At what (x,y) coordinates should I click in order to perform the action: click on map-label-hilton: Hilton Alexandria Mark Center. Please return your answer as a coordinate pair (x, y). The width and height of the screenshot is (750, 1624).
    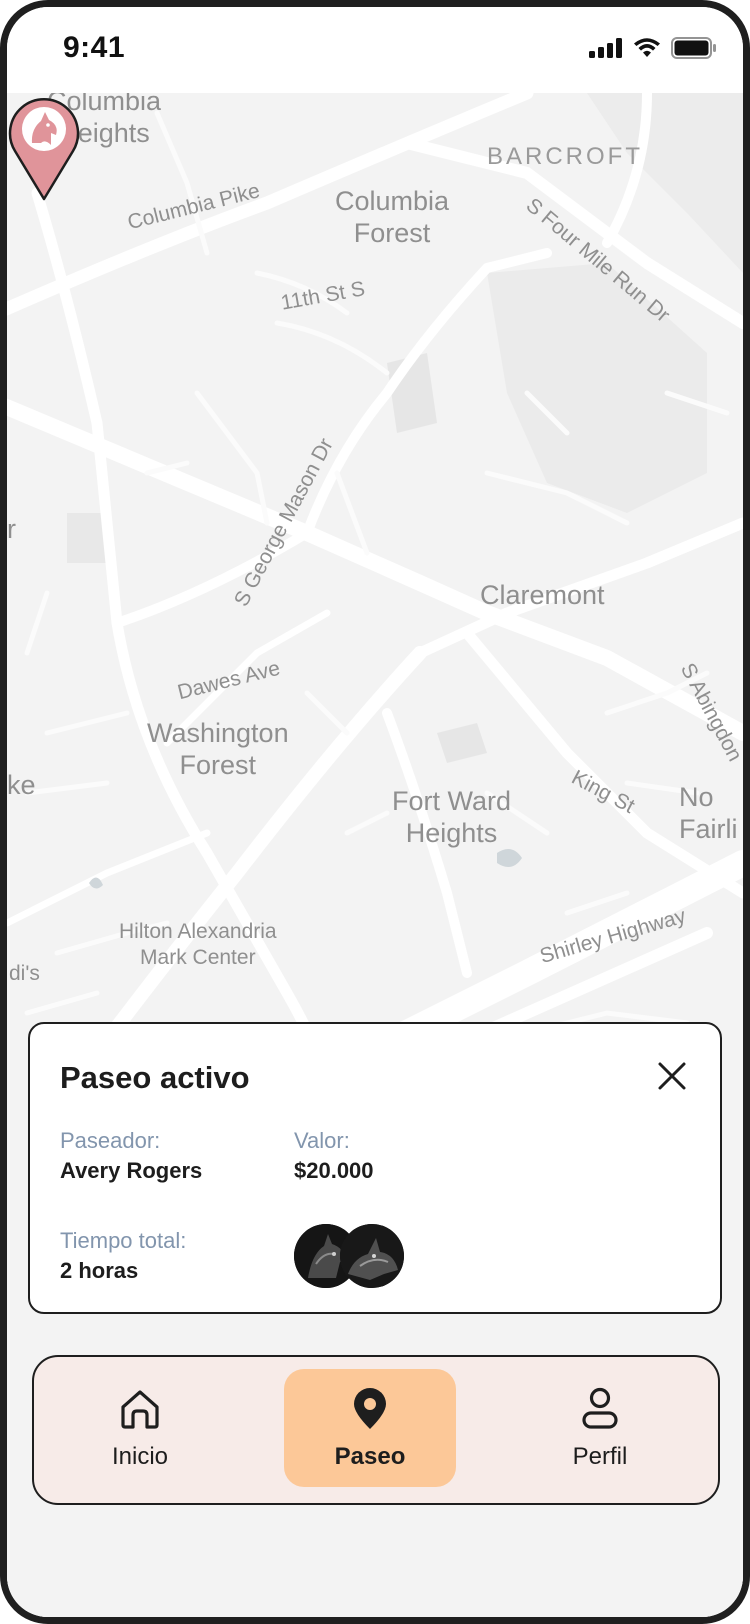
    Looking at the image, I should click on (198, 944).